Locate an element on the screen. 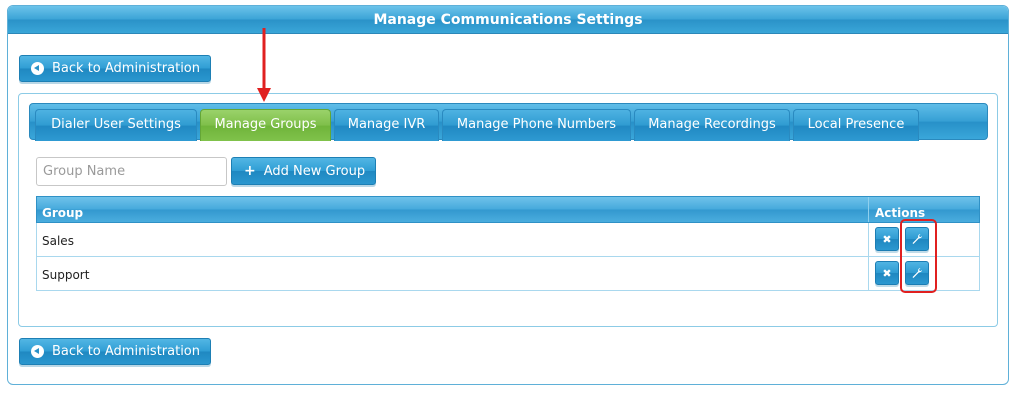 The width and height of the screenshot is (1017, 401). tab-dialer-user-settings: Dialer User Settings is located at coordinates (116, 125).